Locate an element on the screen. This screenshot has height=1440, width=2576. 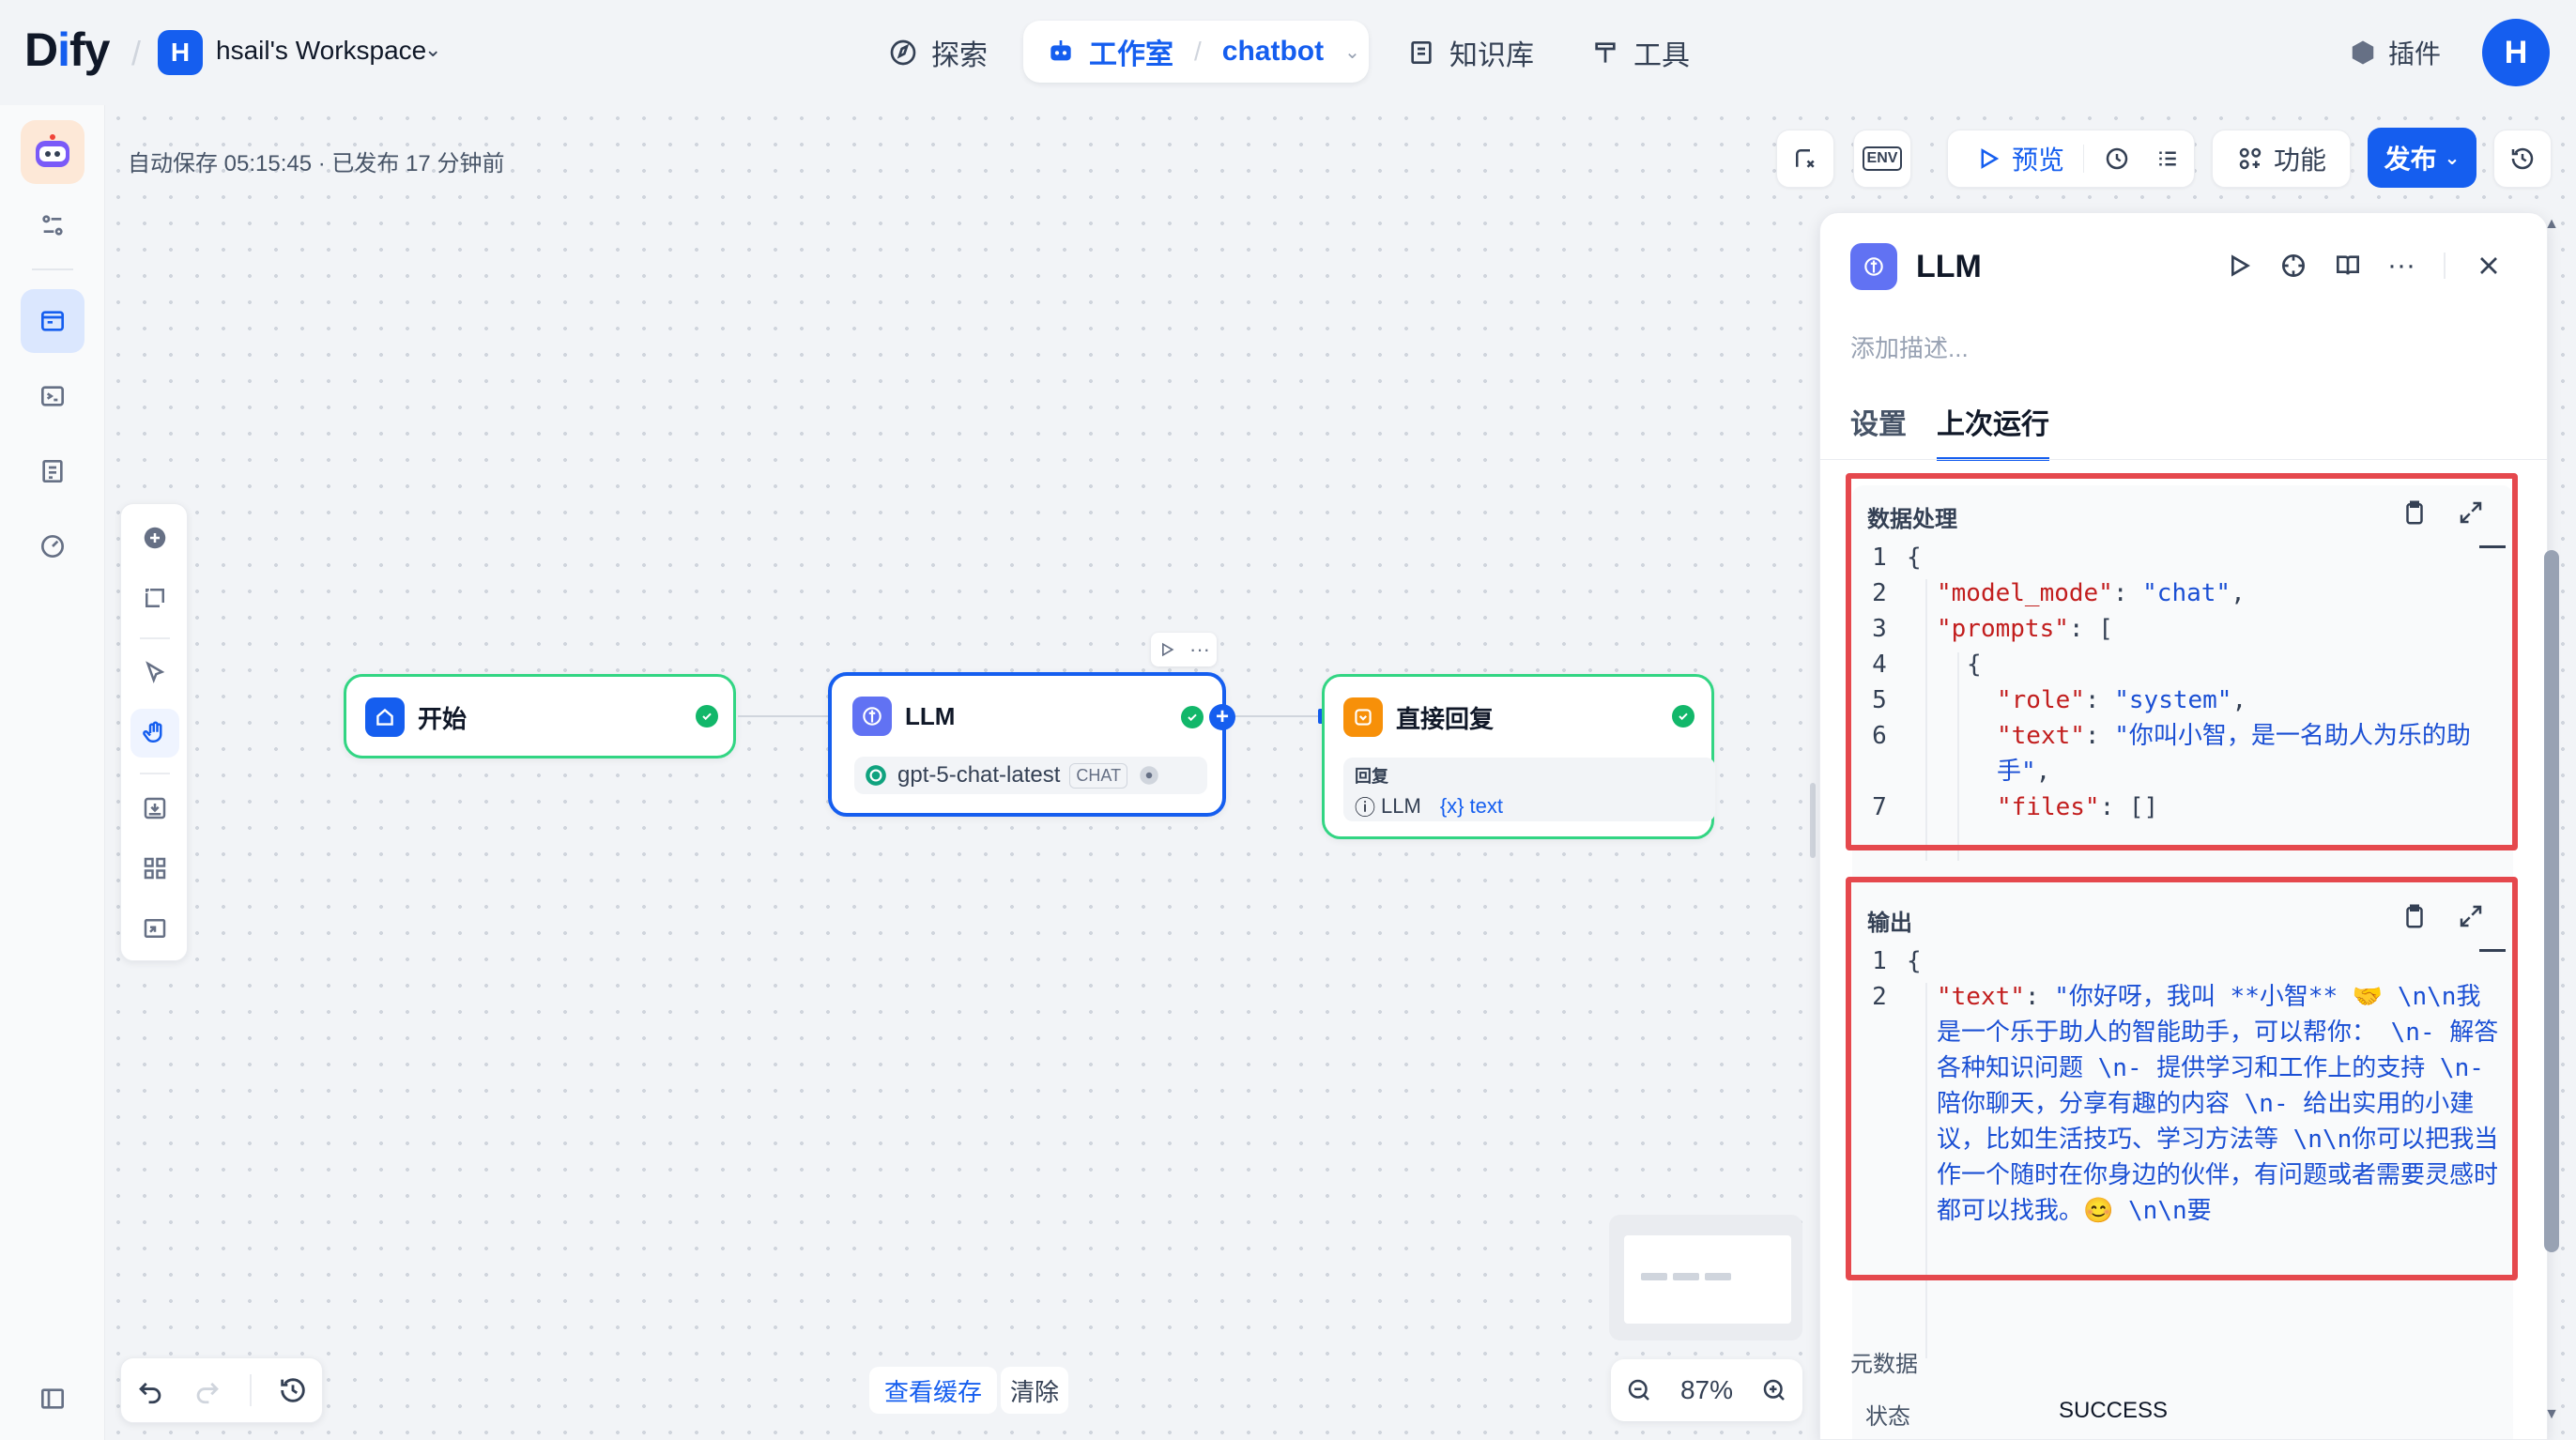
node-title: 直接回复 is located at coordinates (1446, 718).